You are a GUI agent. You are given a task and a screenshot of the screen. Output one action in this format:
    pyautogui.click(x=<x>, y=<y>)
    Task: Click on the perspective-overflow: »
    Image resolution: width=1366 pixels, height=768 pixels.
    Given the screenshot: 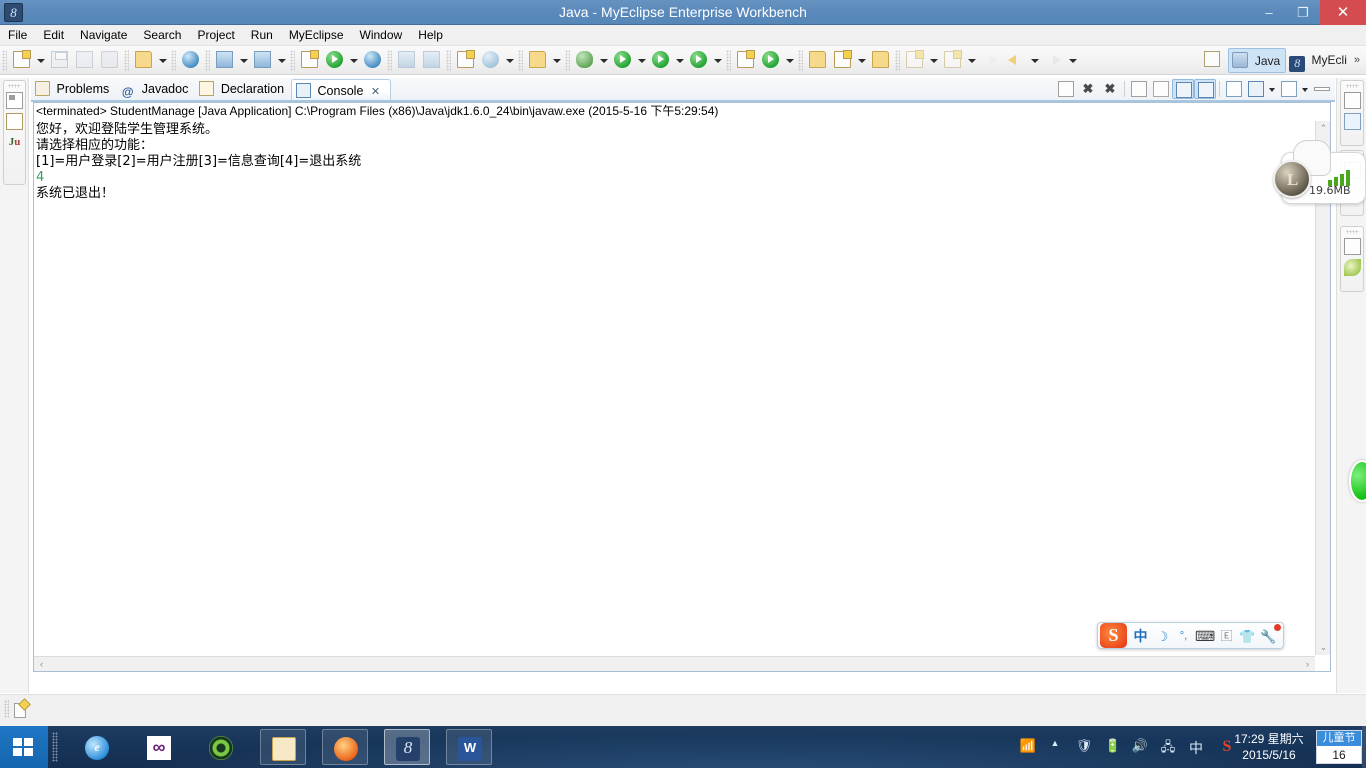 What is the action you would take?
    pyautogui.click(x=1357, y=60)
    